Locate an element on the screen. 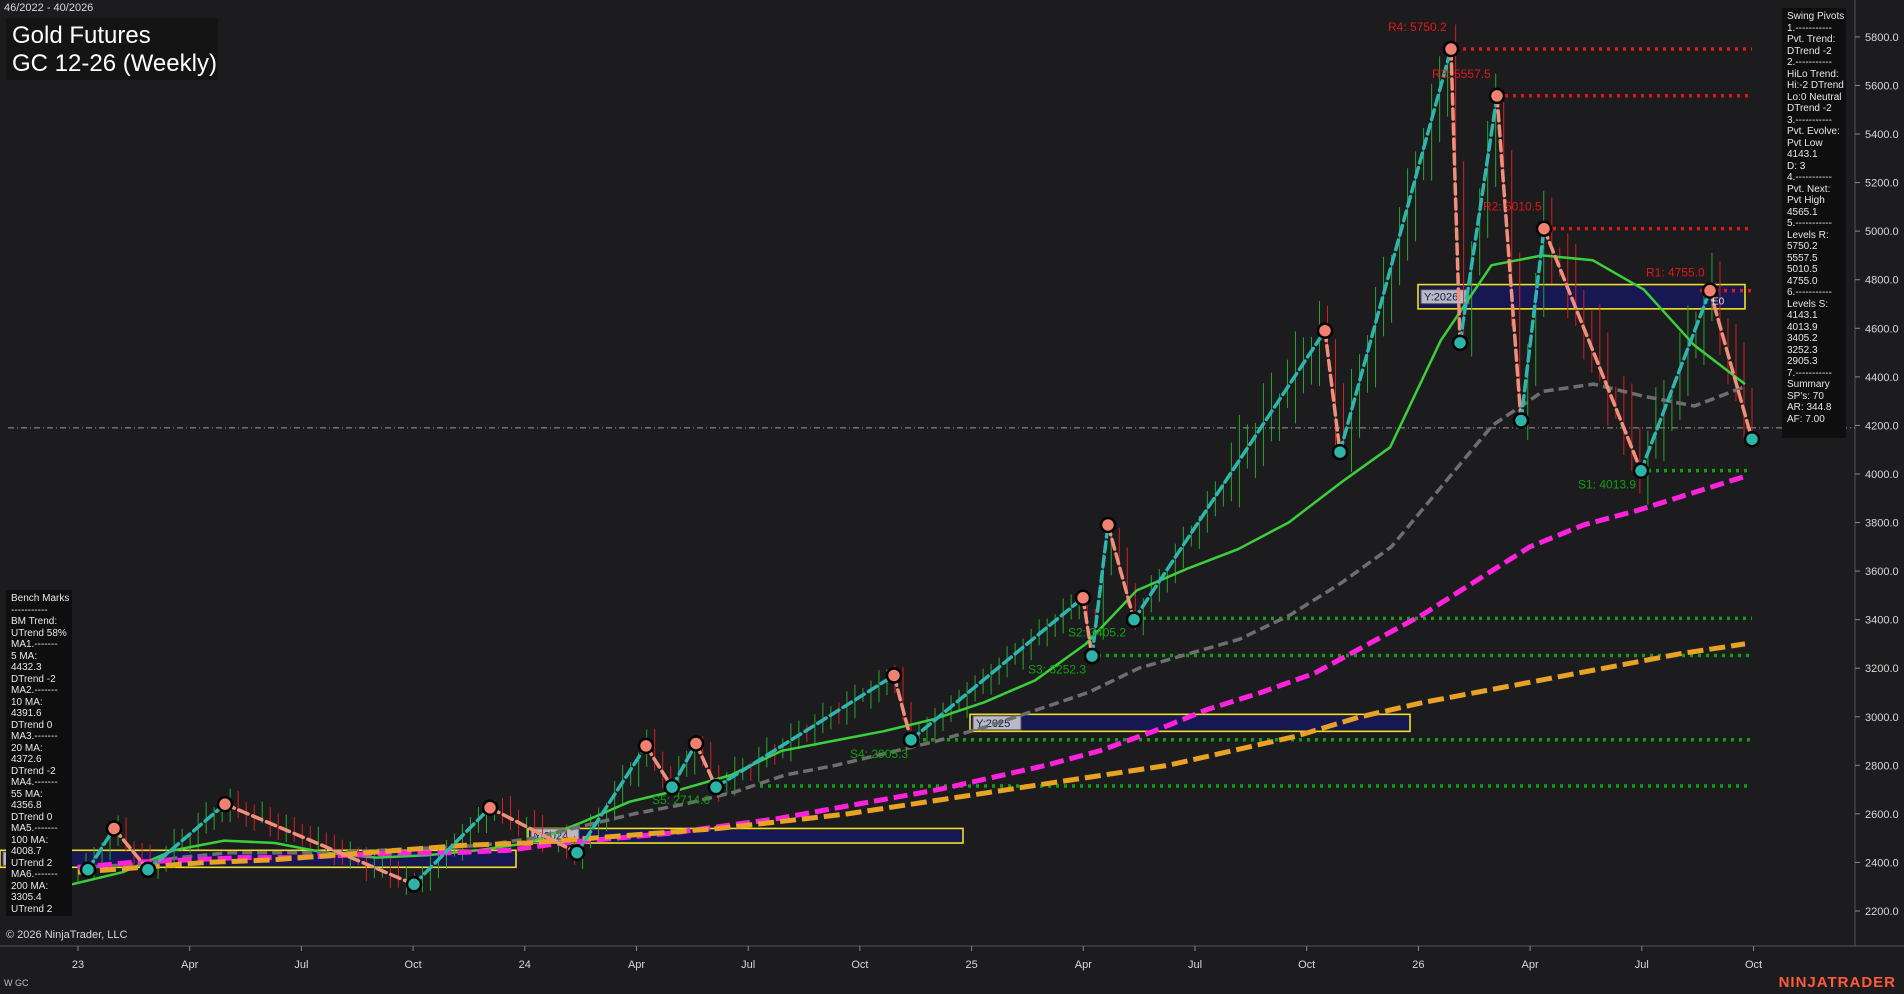 This screenshot has width=1904, height=994. y-tick-label: 3600.0 is located at coordinates (1882, 572).